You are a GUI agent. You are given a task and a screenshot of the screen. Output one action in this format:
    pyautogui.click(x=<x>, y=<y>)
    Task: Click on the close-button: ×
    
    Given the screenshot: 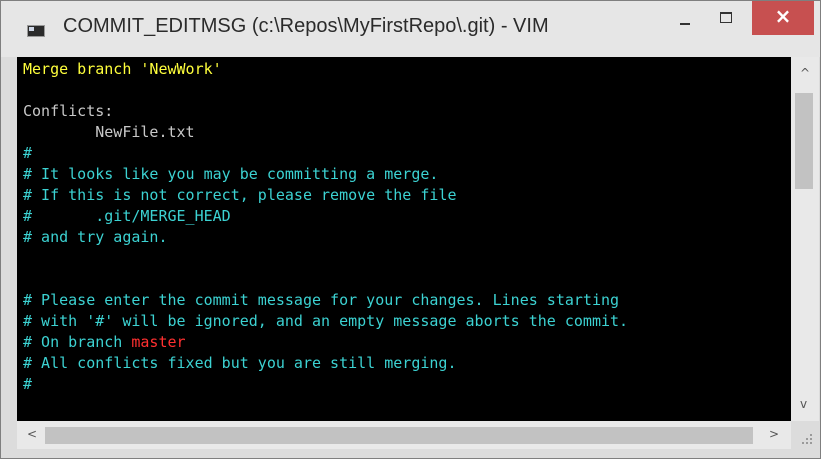 What is the action you would take?
    pyautogui.click(x=783, y=18)
    